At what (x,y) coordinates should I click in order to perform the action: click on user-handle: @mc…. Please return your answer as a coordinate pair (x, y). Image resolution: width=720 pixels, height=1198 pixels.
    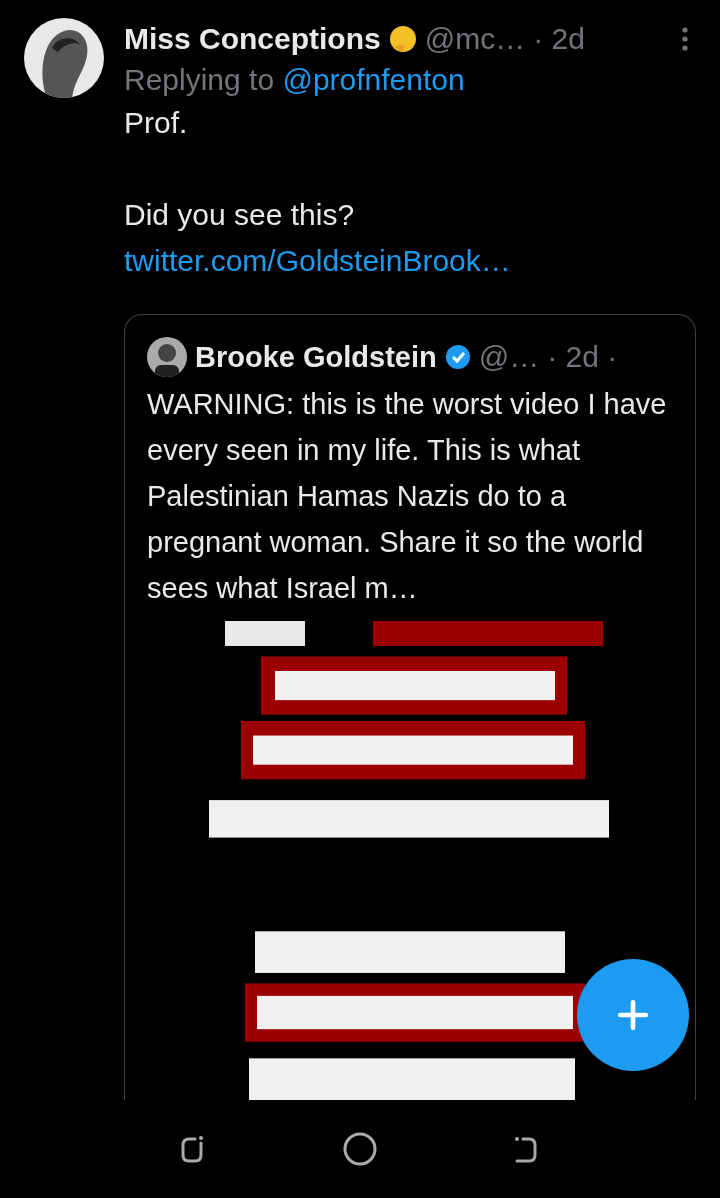
    Looking at the image, I should click on (475, 39).